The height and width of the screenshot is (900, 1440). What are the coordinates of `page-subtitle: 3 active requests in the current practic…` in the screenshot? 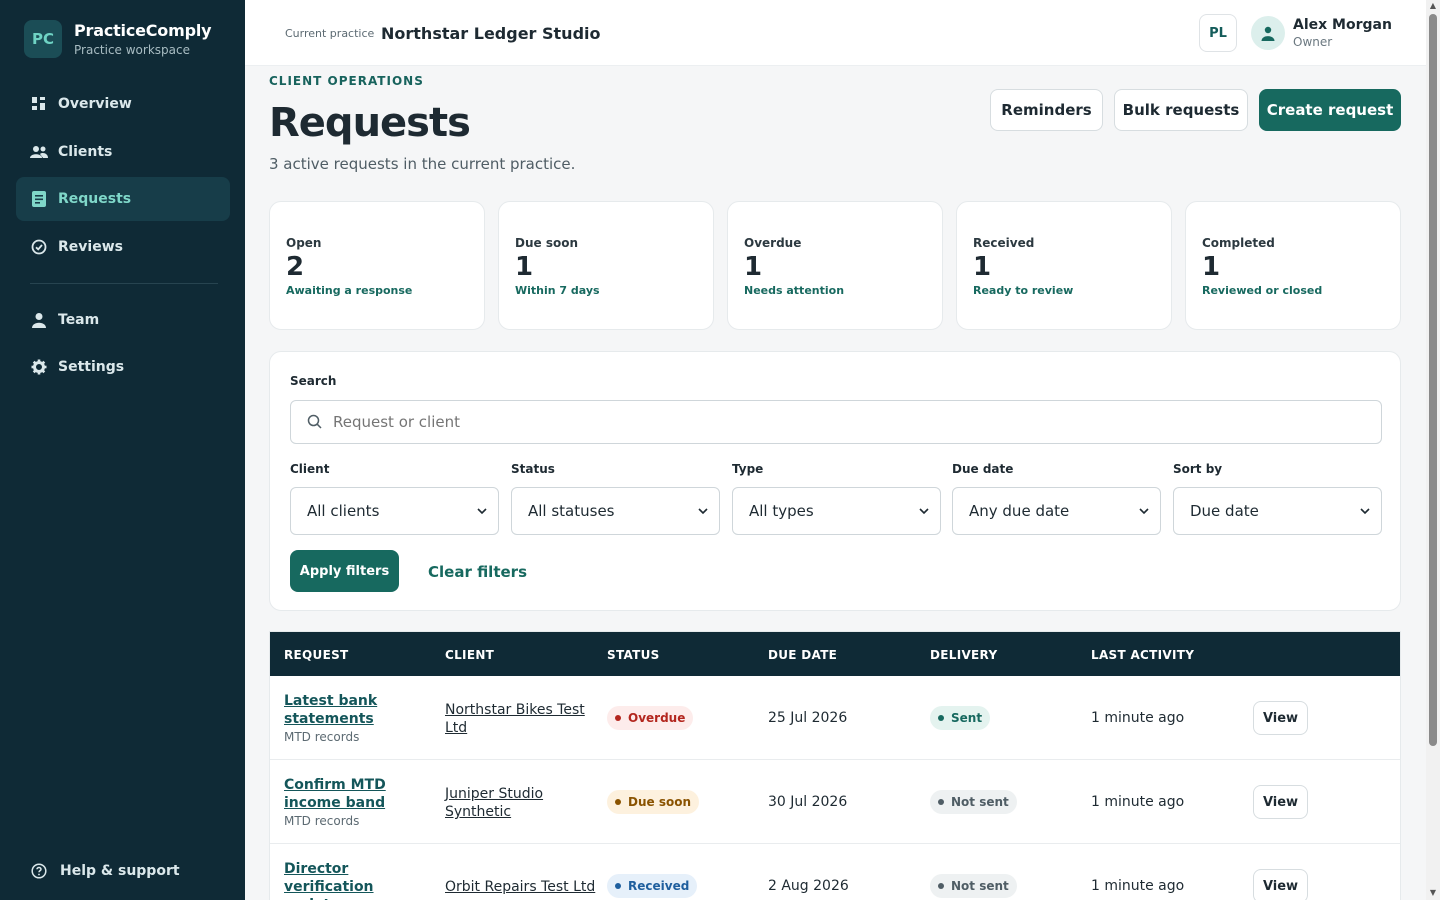 It's located at (422, 164).